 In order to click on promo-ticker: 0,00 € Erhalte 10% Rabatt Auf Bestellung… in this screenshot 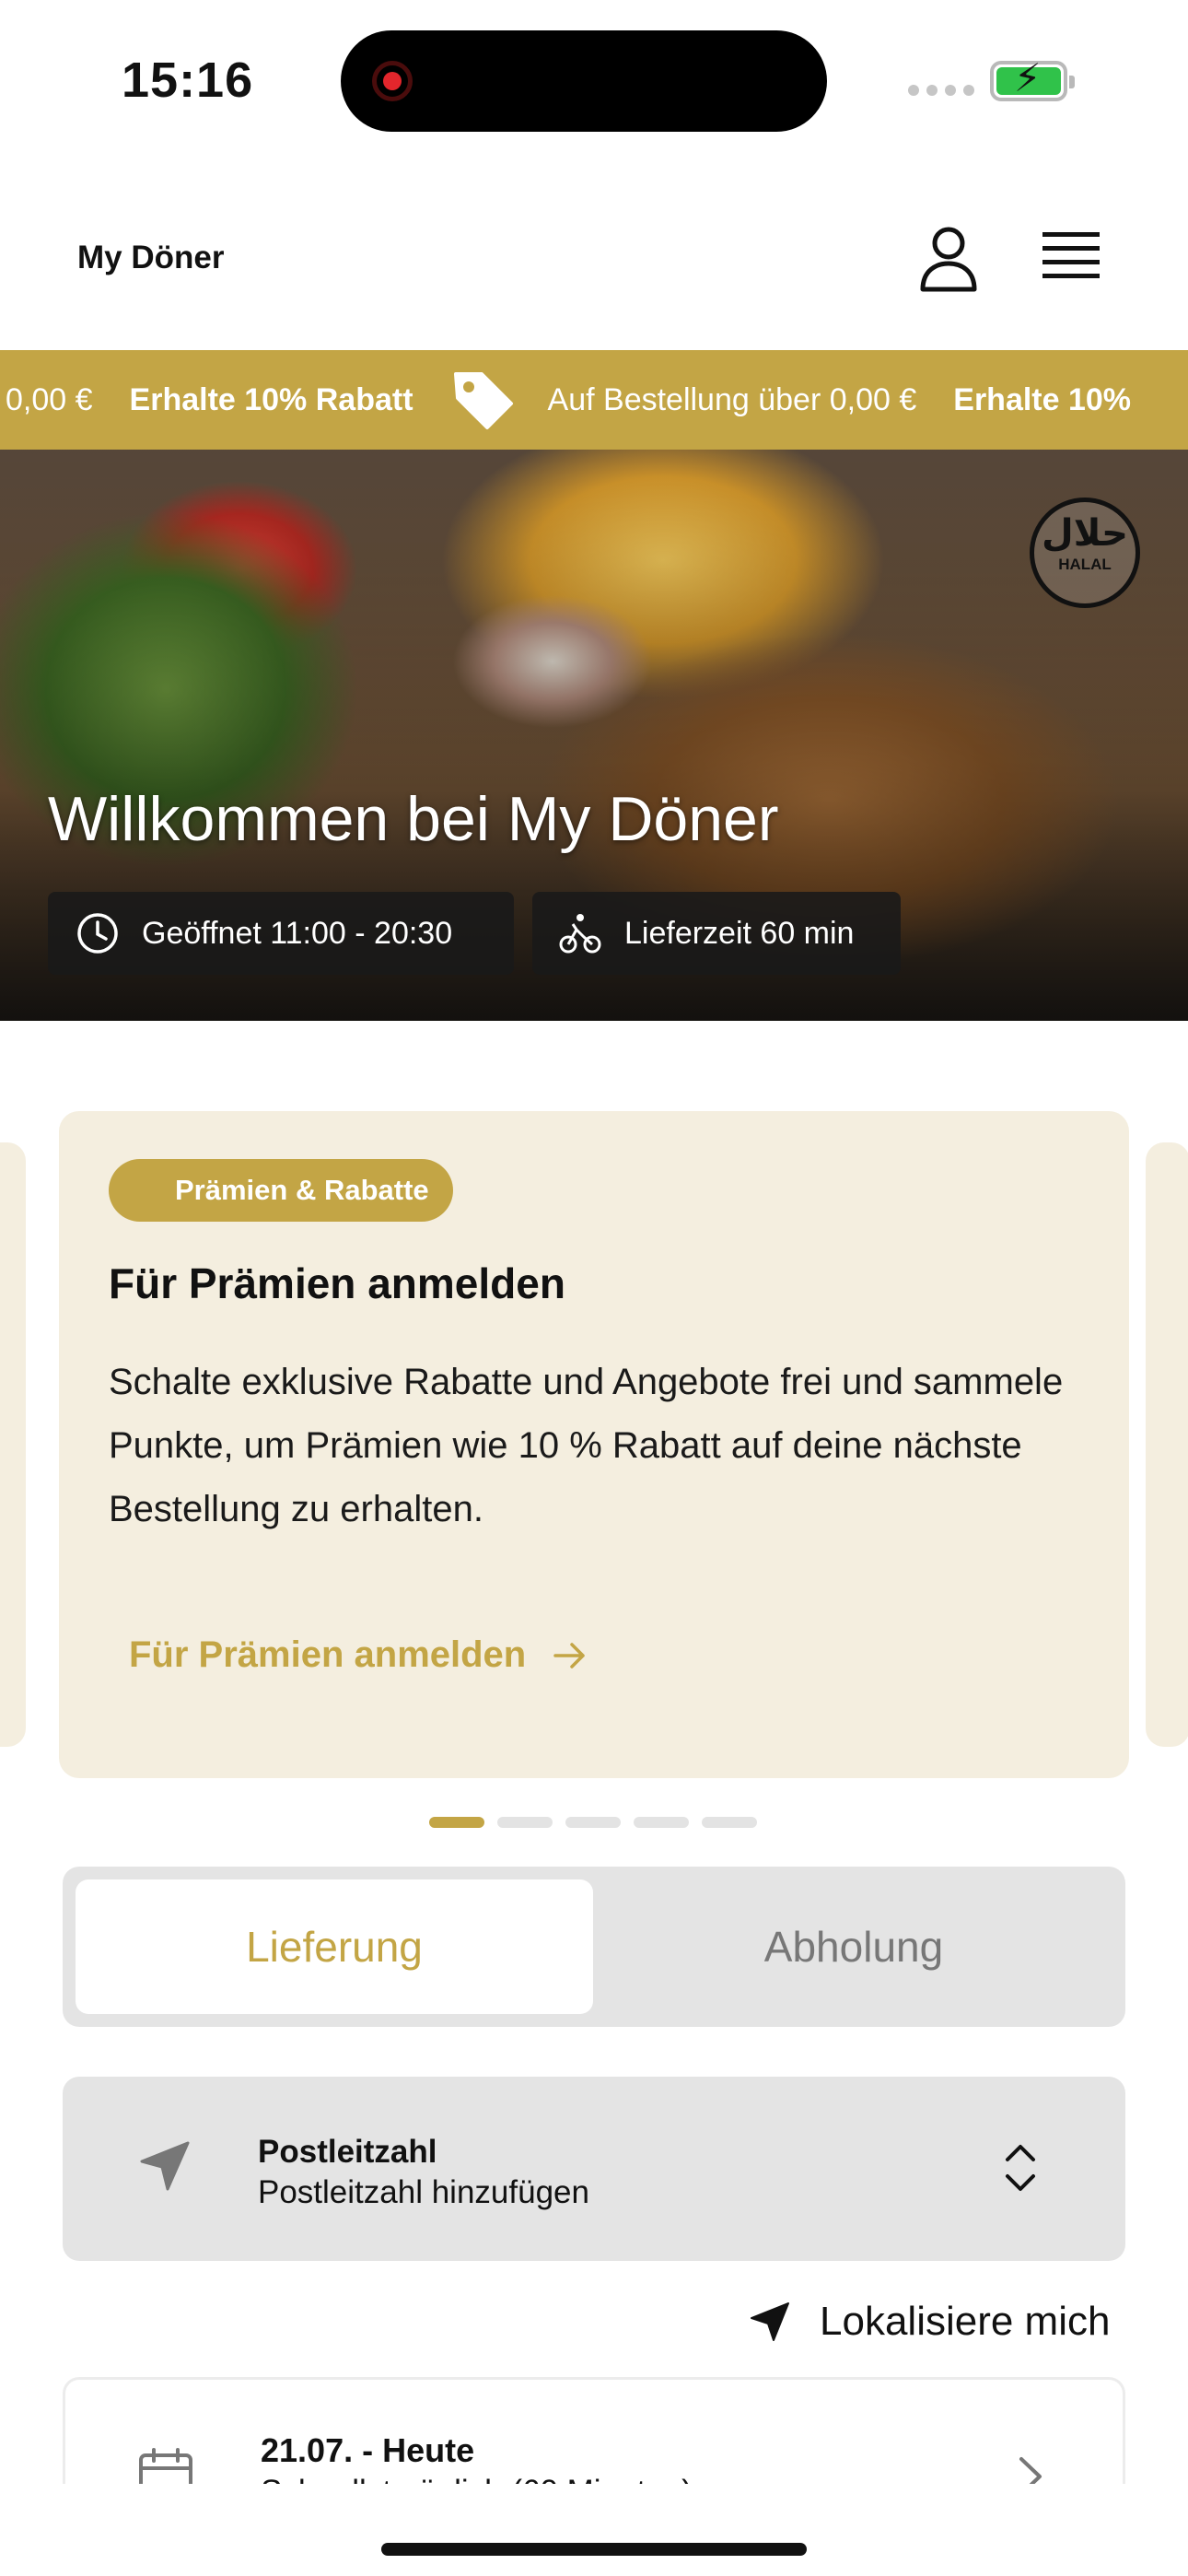, I will do `click(594, 400)`.